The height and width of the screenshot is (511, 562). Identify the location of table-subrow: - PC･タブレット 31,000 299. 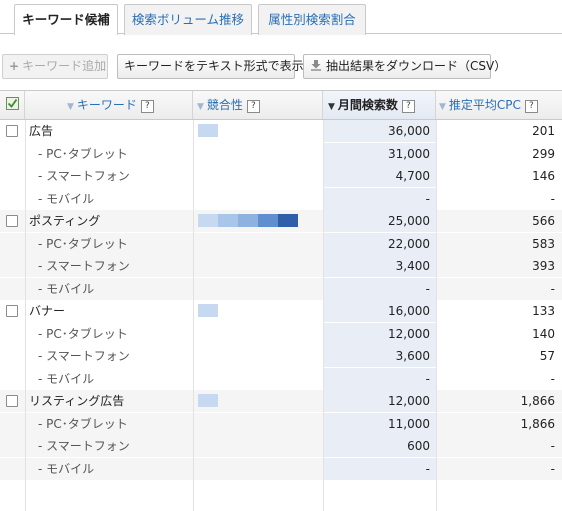
(281, 153).